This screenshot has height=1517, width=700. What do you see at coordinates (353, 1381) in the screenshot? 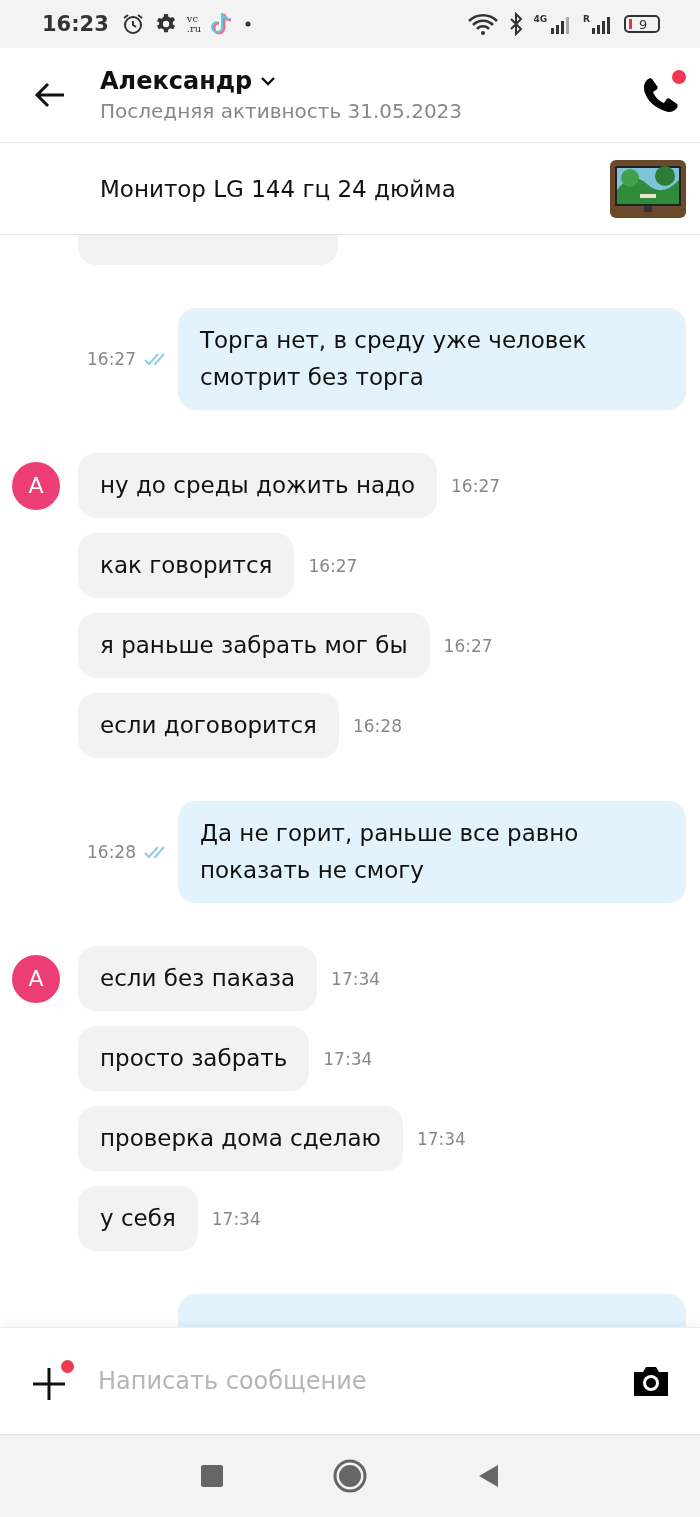
I see `message-input: Написать сообщение` at bounding box center [353, 1381].